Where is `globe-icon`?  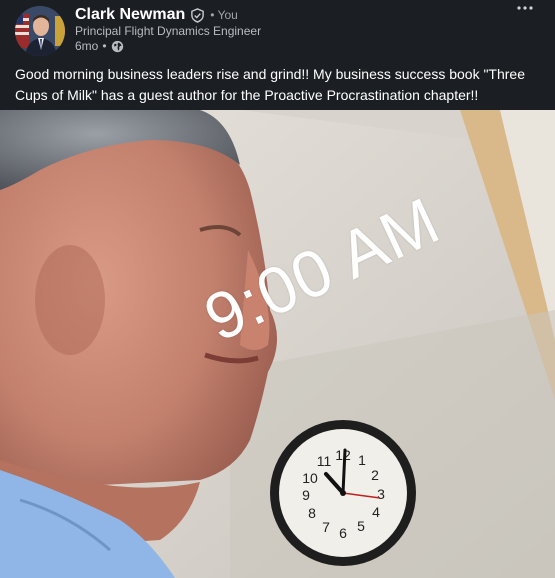 globe-icon is located at coordinates (117, 46).